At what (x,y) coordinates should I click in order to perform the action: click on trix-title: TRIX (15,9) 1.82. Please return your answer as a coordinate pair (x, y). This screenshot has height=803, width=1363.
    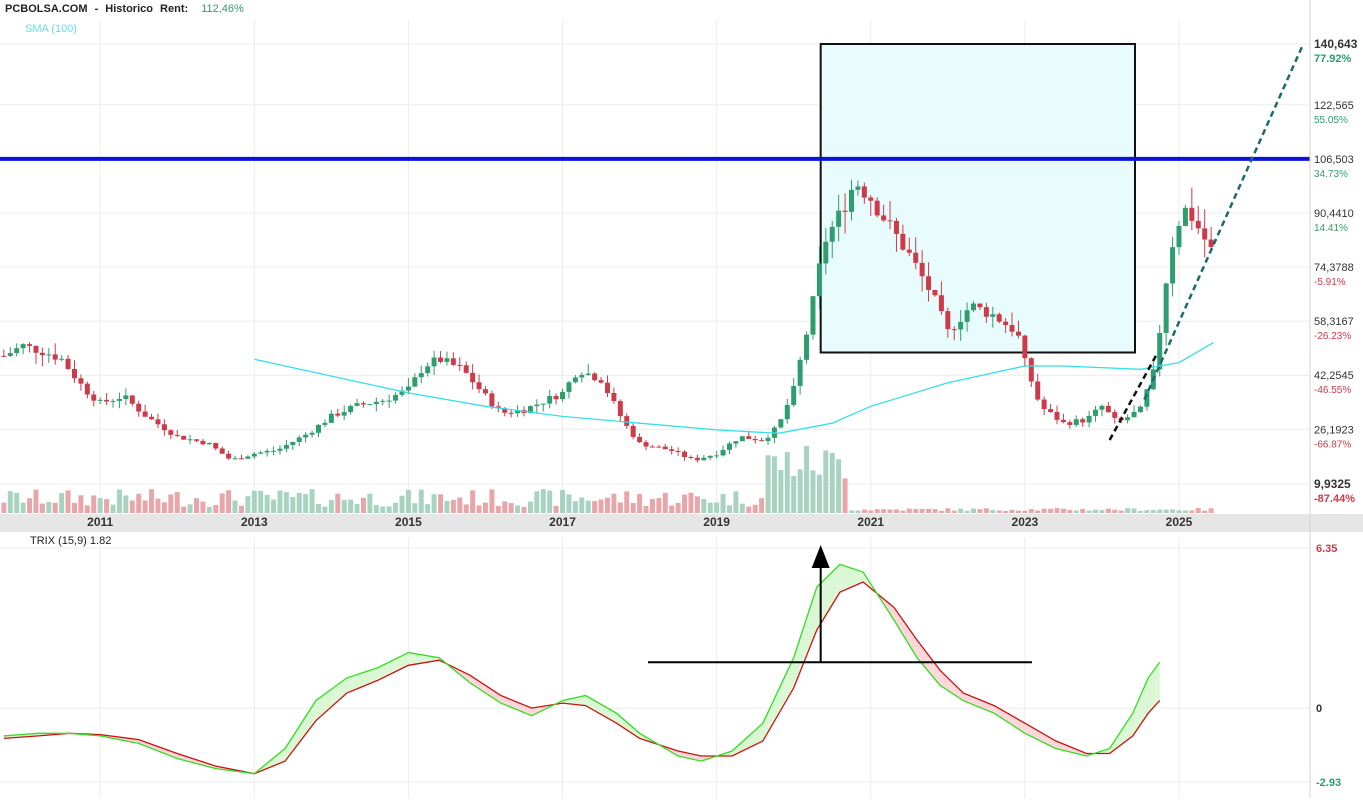
    Looking at the image, I should click on (70, 541).